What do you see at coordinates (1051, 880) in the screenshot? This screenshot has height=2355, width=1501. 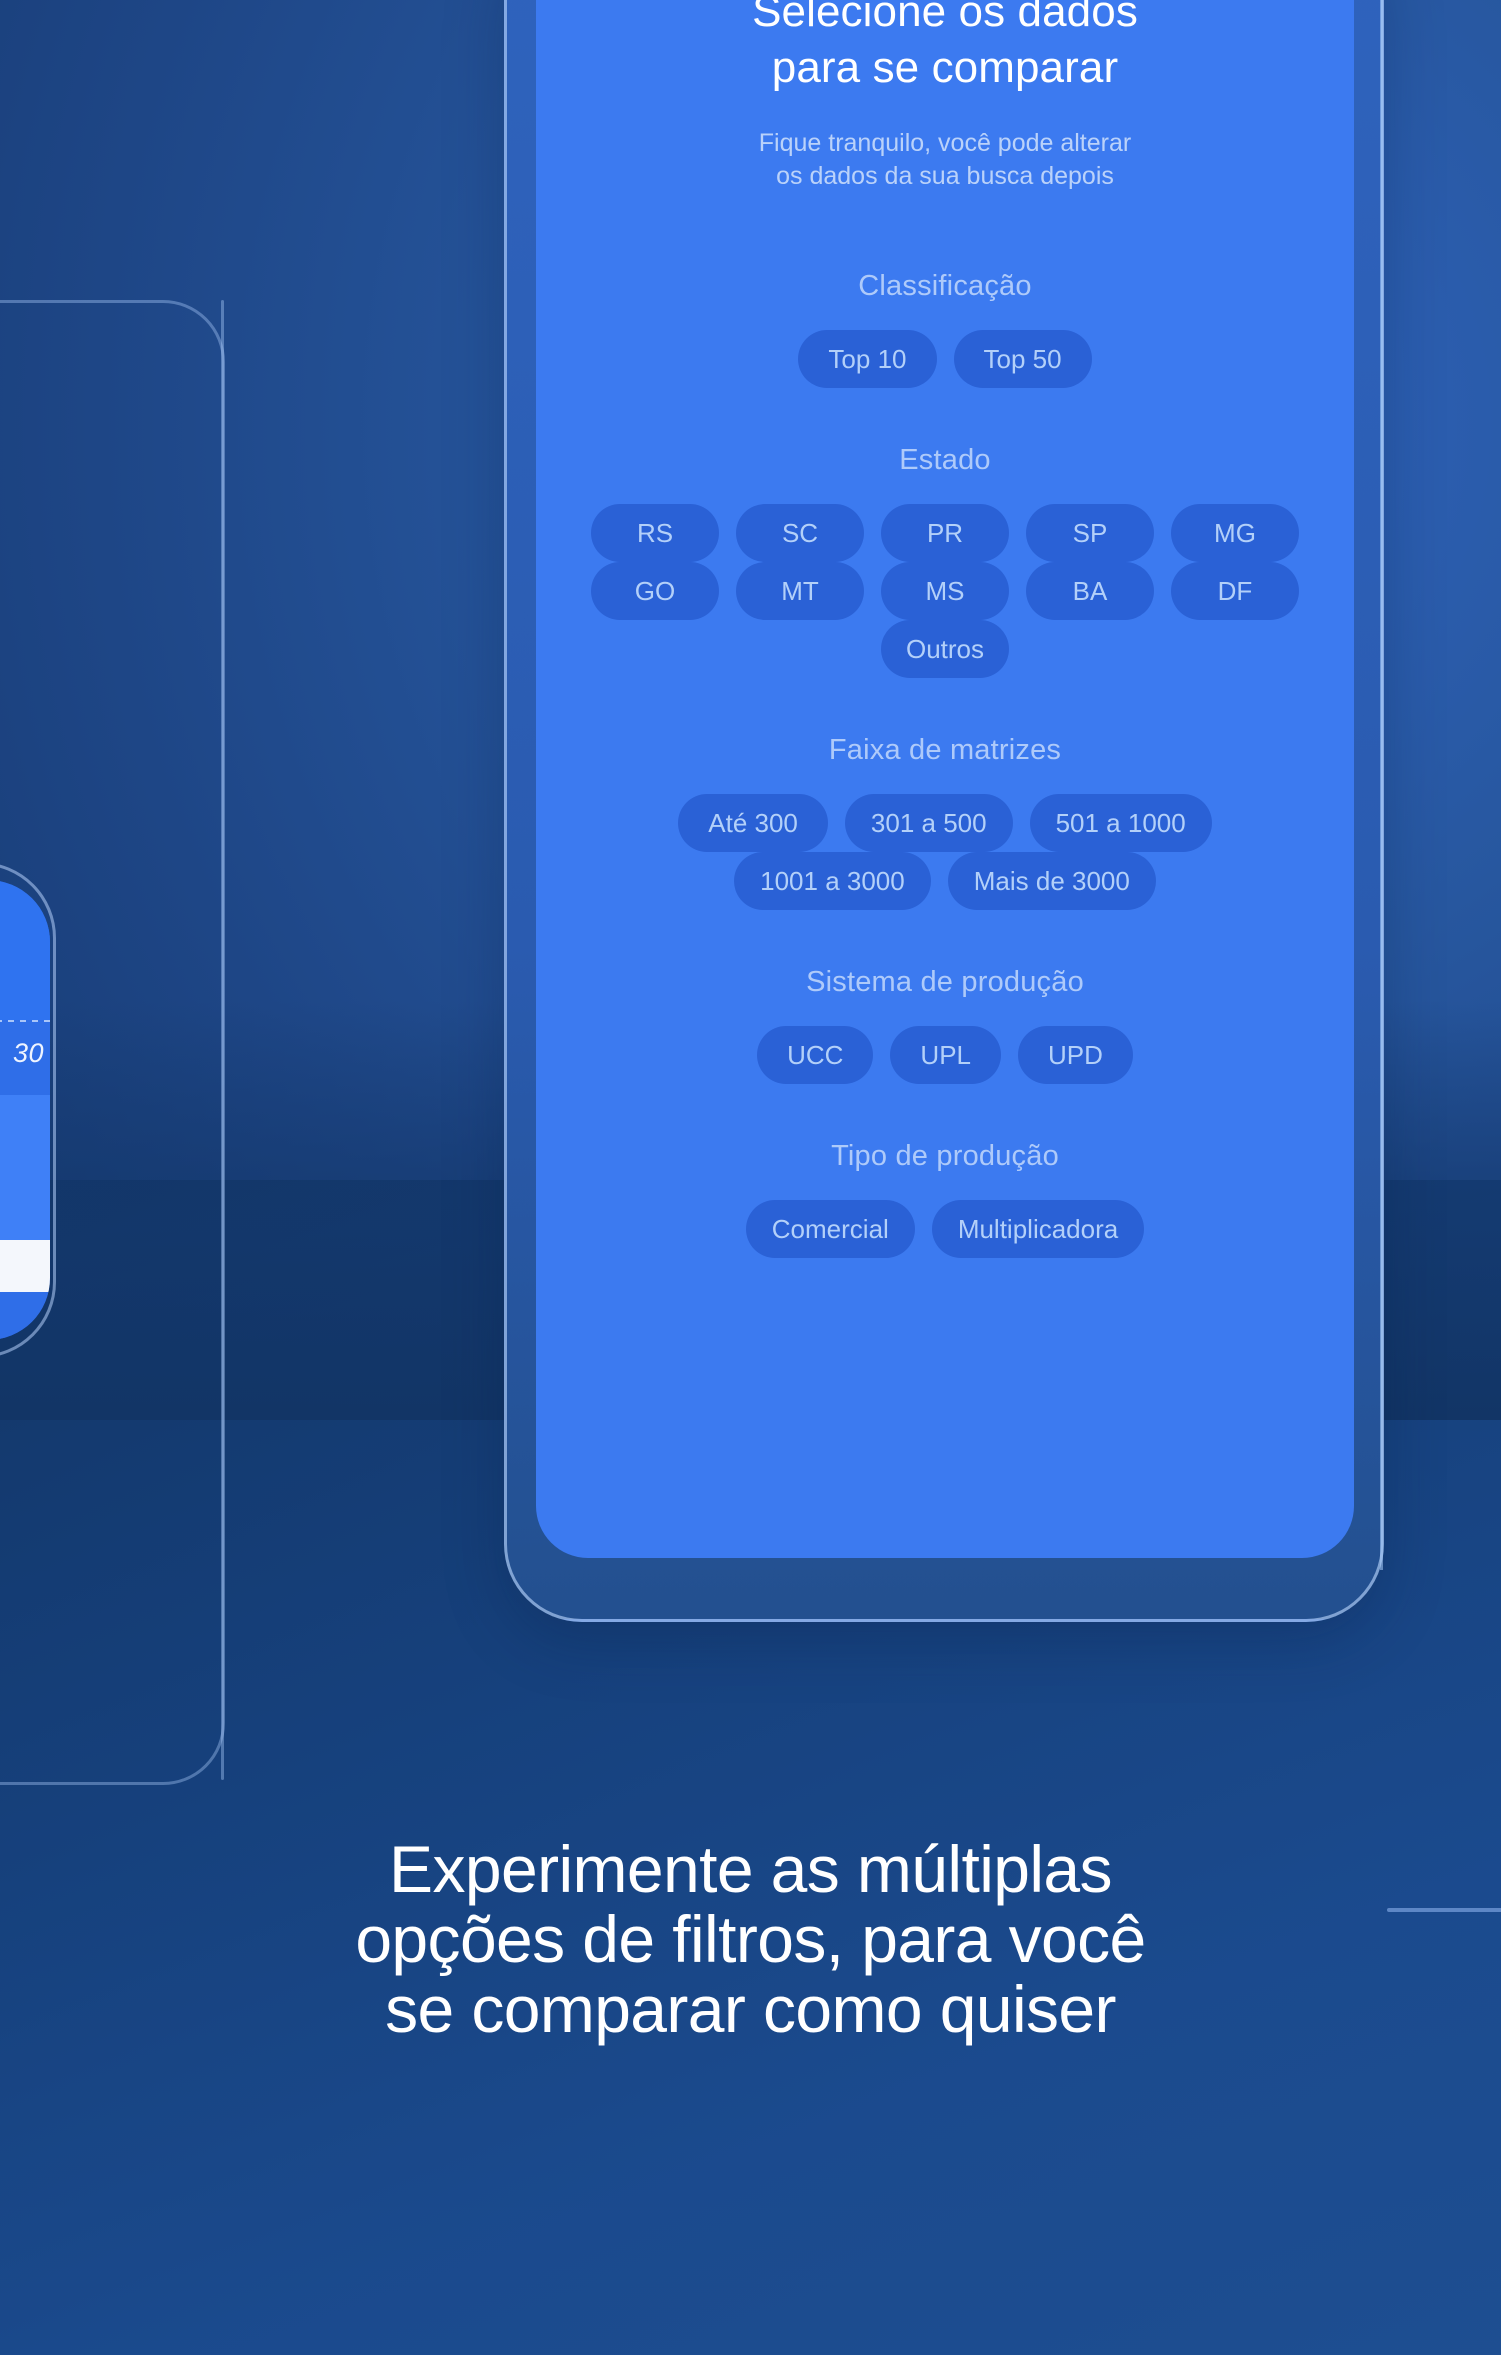 I see `filter-chip-mais-de-3000: Mais de 3000` at bounding box center [1051, 880].